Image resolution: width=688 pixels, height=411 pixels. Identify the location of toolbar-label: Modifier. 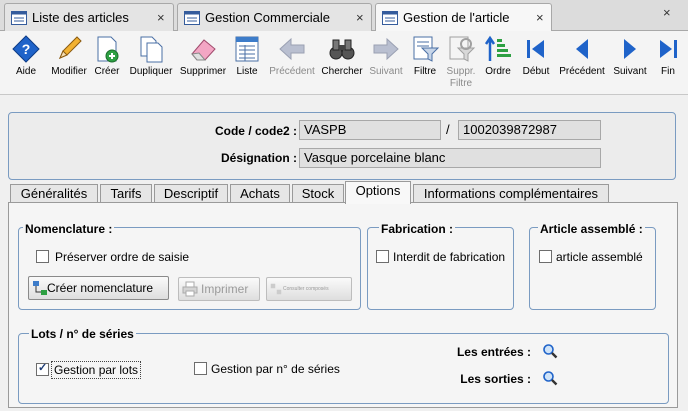
(69, 71).